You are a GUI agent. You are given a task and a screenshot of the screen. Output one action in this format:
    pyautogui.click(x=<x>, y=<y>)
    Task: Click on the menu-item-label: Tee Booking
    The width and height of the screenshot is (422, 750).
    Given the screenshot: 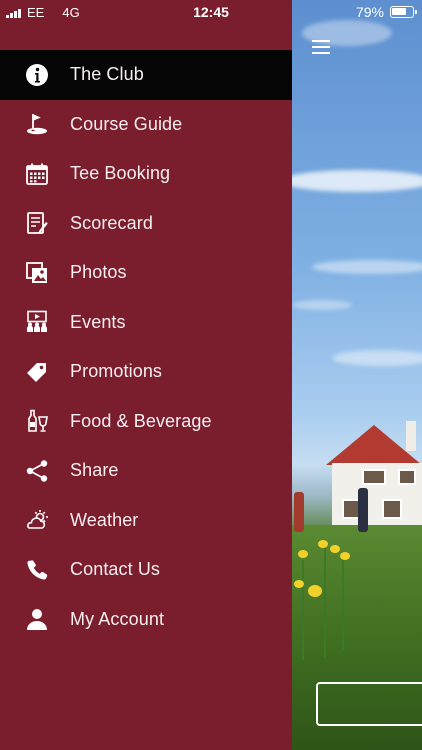 What is the action you would take?
    pyautogui.click(x=120, y=173)
    